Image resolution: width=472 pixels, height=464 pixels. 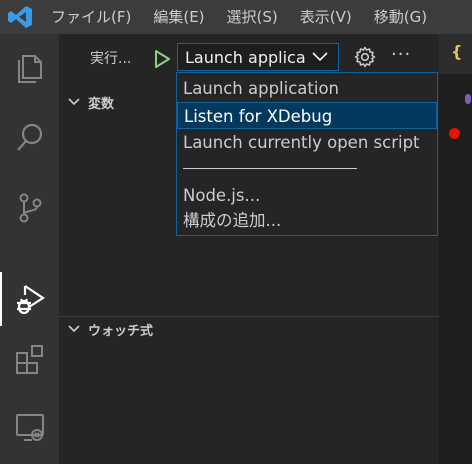 I want to click on vscode-logo-icon, so click(x=20, y=17).